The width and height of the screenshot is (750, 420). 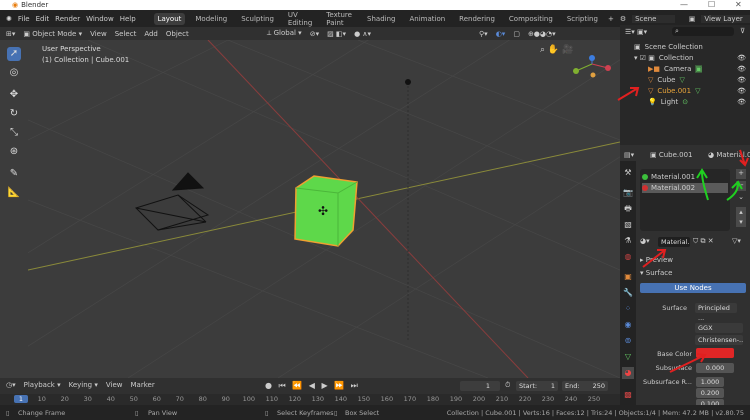 I want to click on subsurface-radius-y: 0.200, so click(x=710, y=393).